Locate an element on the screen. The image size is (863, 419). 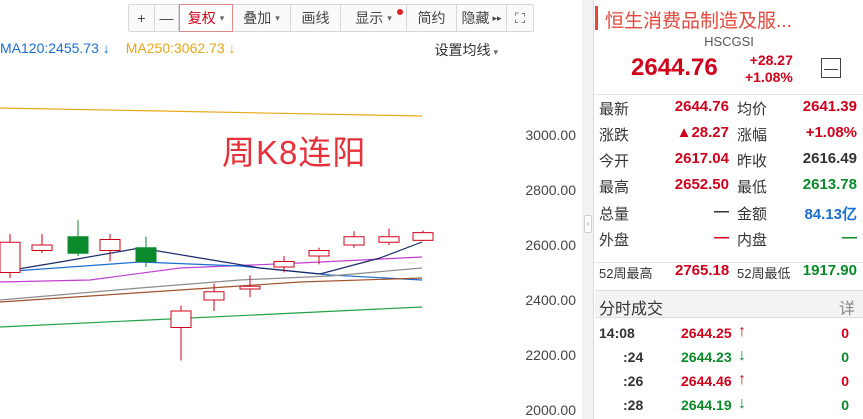
minus-icon: — is located at coordinates (831, 68).